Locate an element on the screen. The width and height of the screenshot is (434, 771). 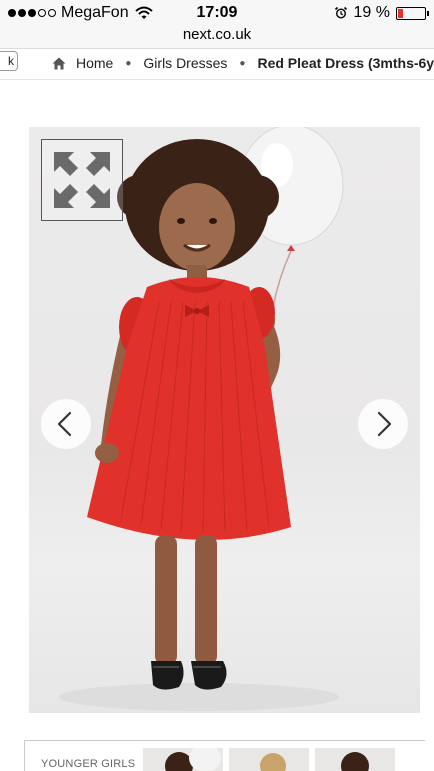
recommendations-strip: YOUNGER GIRLS is located at coordinates (224, 755).